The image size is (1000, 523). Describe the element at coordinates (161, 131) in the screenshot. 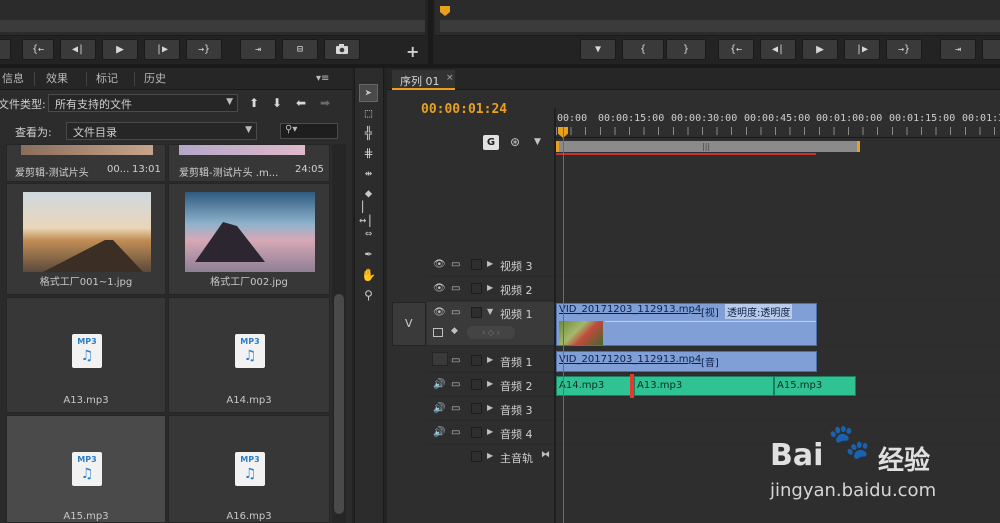

I see `view-as-select: 文件目录 ▼` at that location.